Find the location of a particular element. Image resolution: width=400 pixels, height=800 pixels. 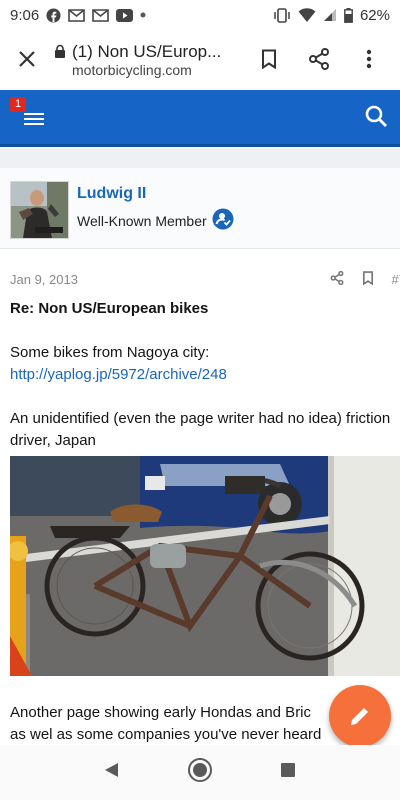

verified-member-icon is located at coordinates (223, 220).